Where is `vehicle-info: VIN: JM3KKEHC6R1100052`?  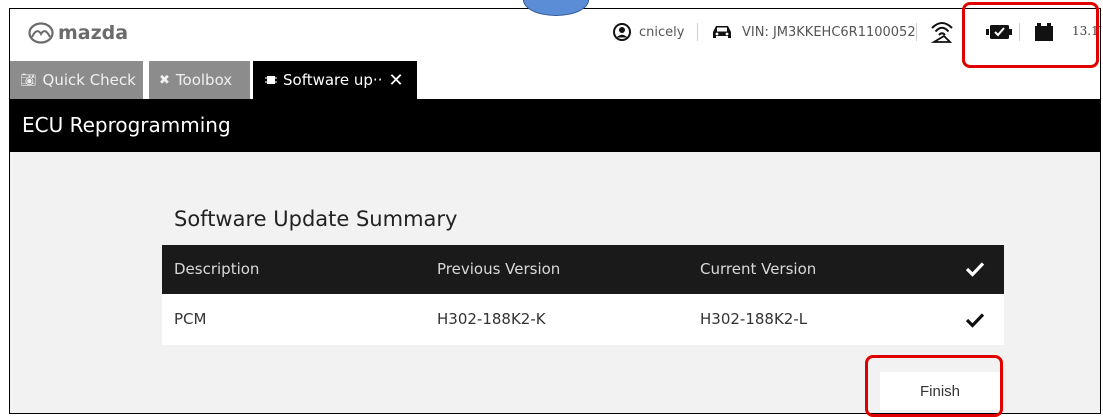
vehicle-info: VIN: JM3KKEHC6R1100052 is located at coordinates (813, 32).